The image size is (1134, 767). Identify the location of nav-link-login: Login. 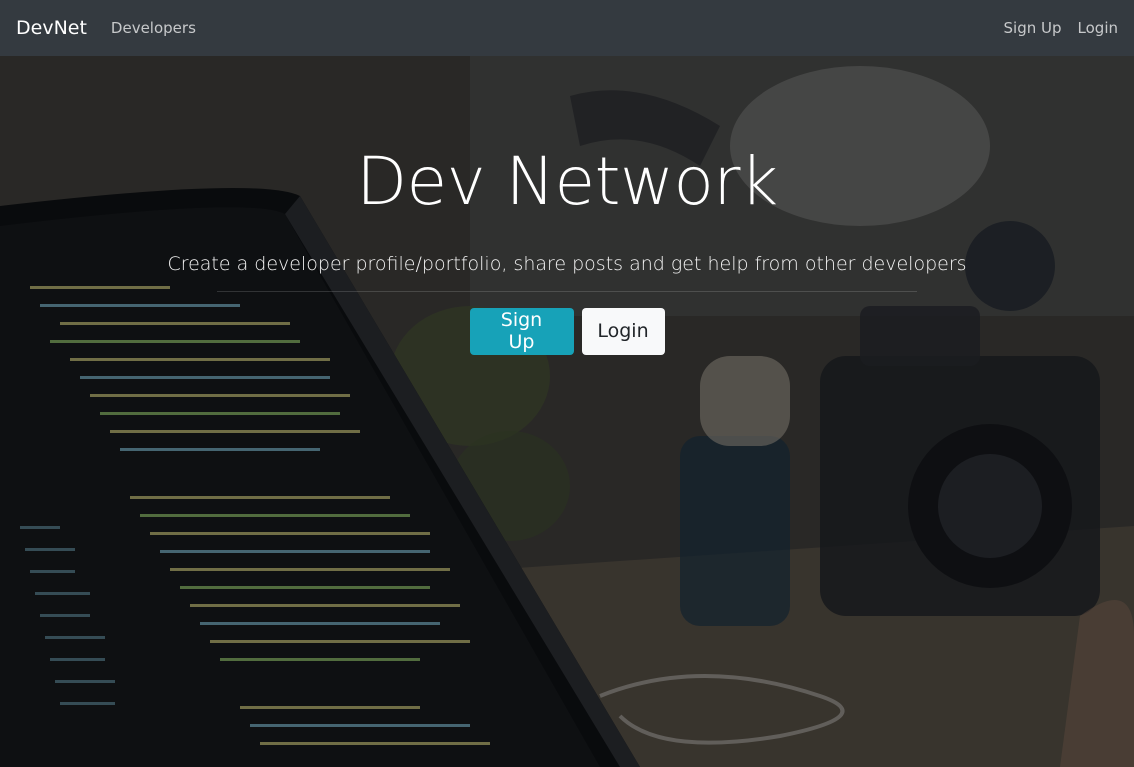
(1098, 28).